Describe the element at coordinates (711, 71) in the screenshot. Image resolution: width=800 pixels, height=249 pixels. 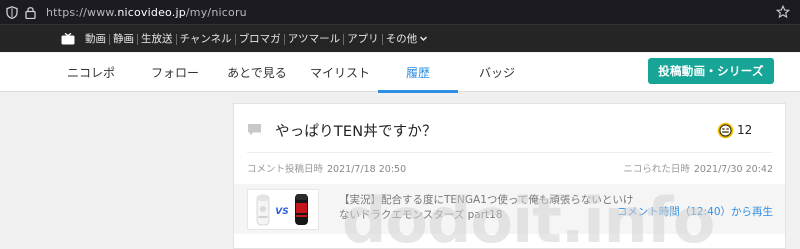
I see `posted-videos-series-button: 投稿動画・シリーズ` at that location.